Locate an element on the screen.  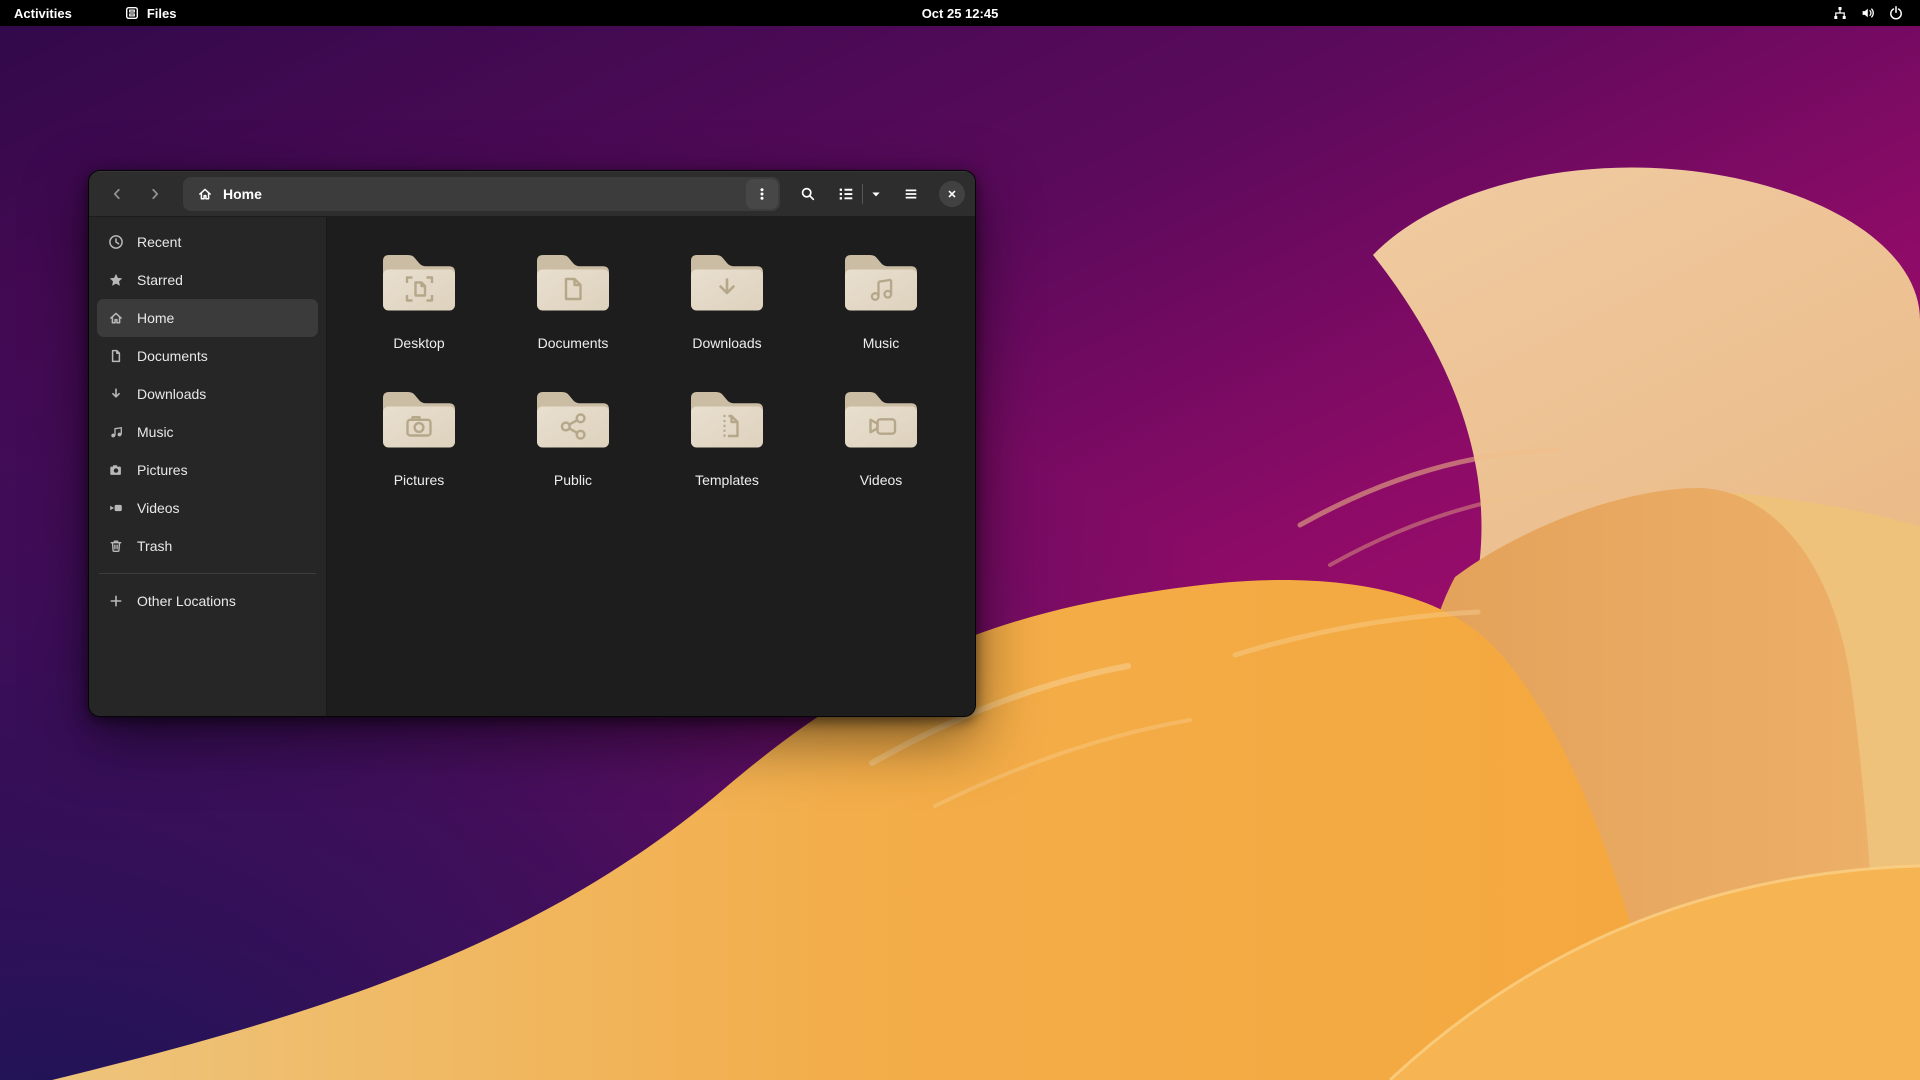
system-status-area is located at coordinates (1876, 13).